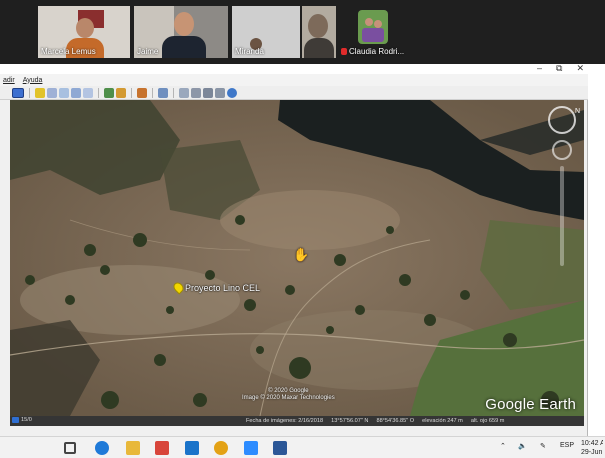  What do you see at coordinates (580, 68) in the screenshot?
I see `close-button: ✕` at bounding box center [580, 68].